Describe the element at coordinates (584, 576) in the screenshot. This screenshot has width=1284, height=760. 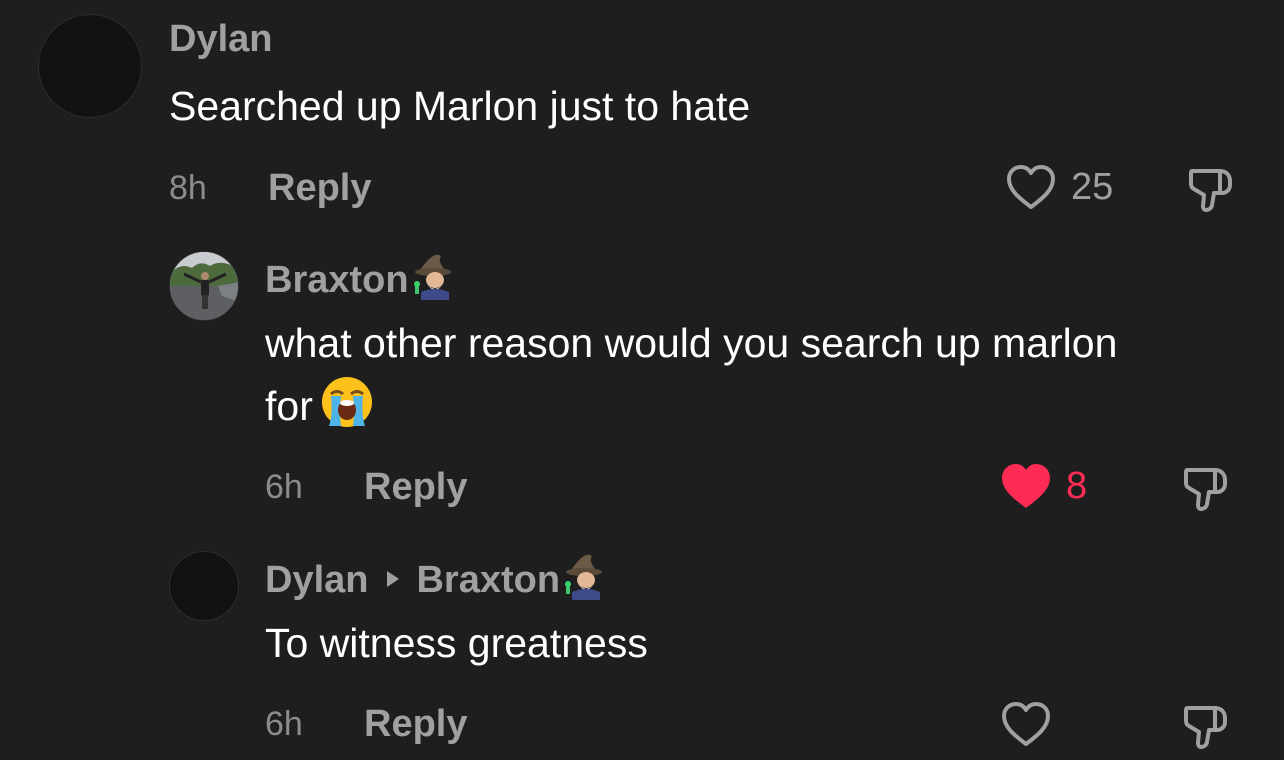
I see `mage-icon` at that location.